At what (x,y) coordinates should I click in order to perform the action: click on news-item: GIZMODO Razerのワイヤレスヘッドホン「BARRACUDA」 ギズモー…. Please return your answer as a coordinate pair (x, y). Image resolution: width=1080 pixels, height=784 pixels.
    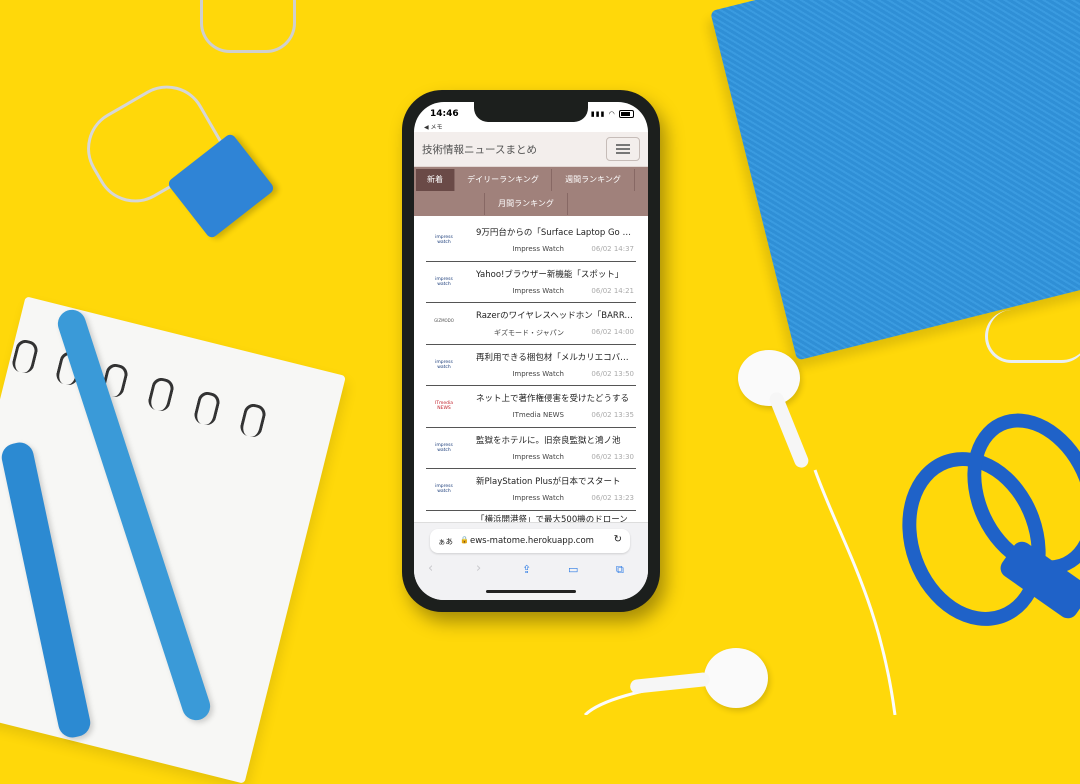
    Looking at the image, I should click on (531, 324).